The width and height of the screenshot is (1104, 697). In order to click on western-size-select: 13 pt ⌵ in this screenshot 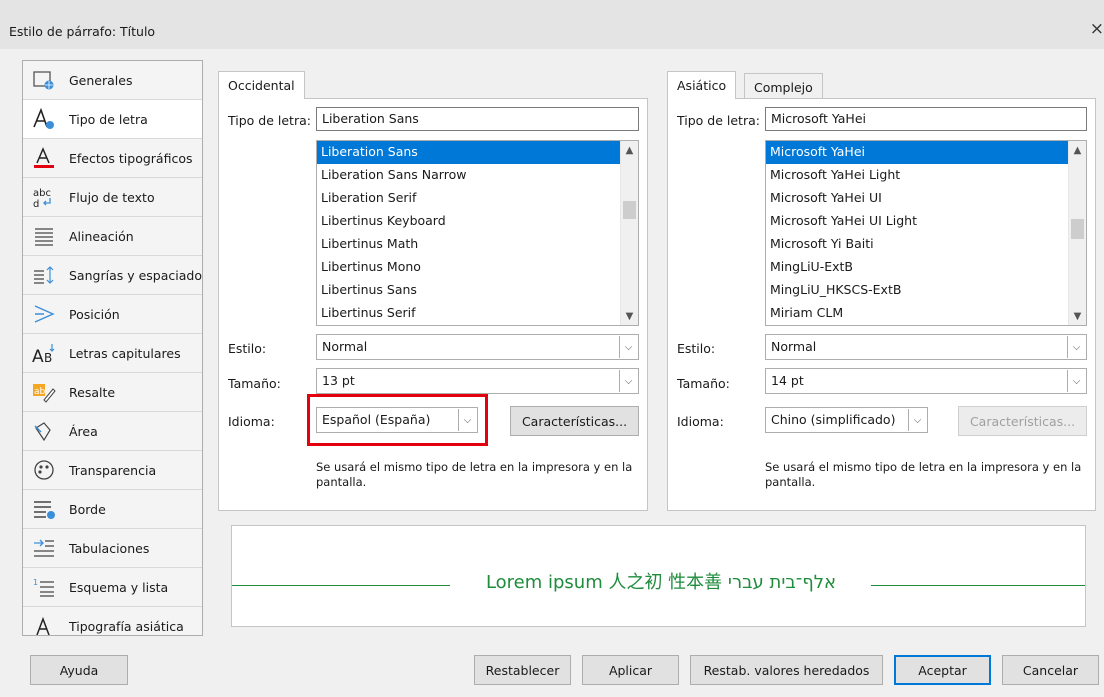, I will do `click(477, 381)`.